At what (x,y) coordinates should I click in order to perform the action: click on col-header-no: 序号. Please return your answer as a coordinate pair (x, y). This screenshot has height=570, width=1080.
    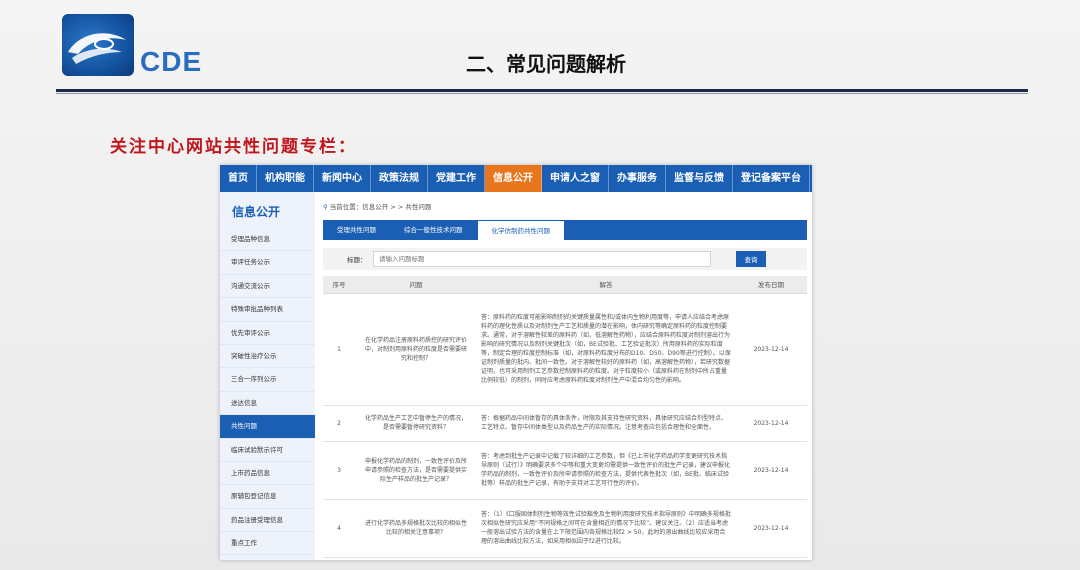
    Looking at the image, I should click on (339, 285).